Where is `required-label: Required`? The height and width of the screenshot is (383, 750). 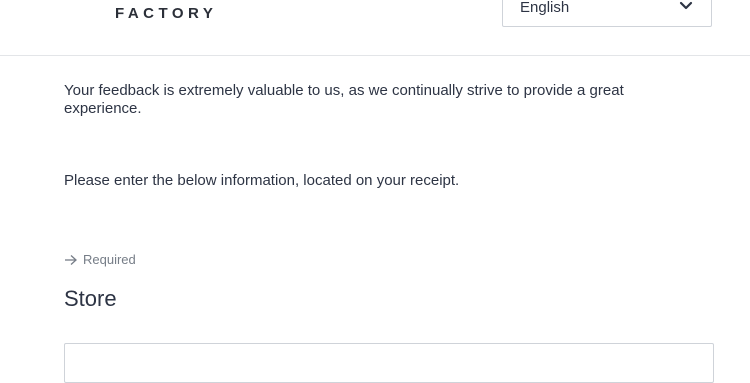
required-label: Required is located at coordinates (109, 259).